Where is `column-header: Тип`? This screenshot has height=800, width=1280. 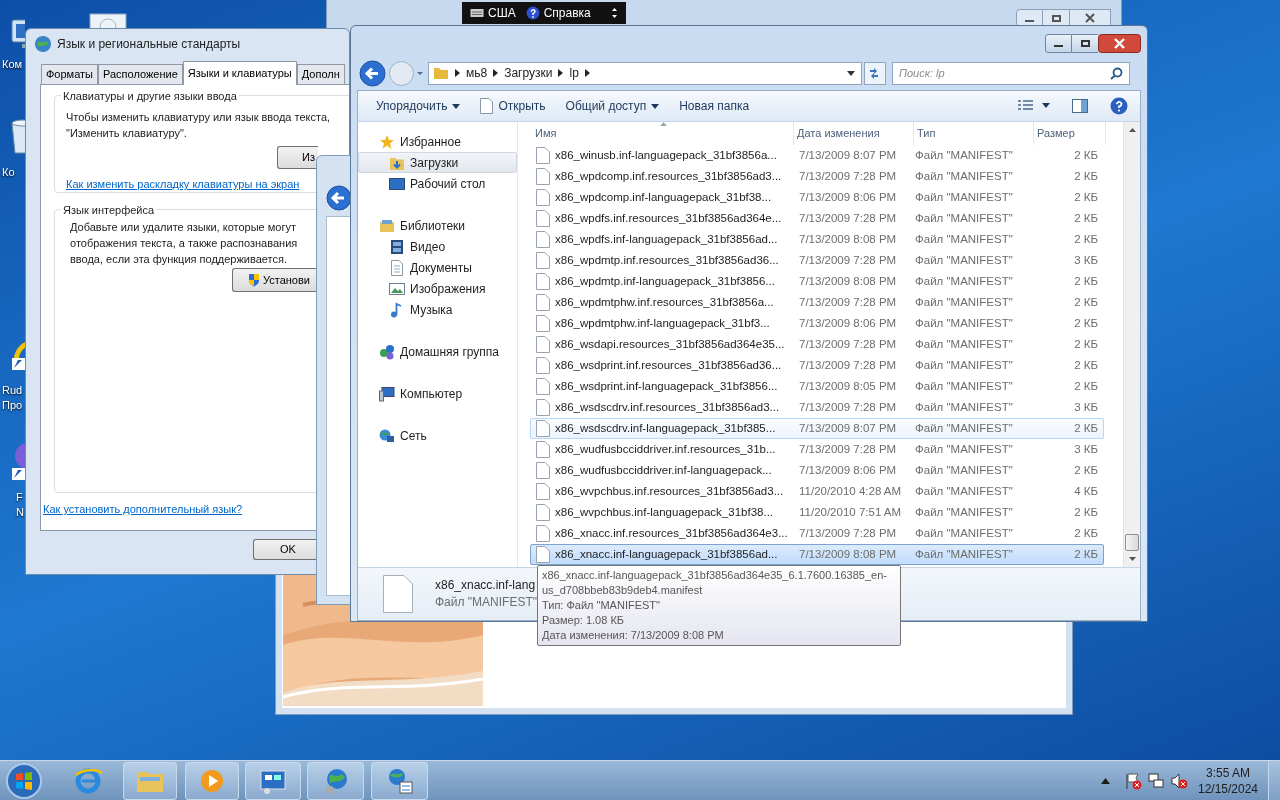 column-header: Тип is located at coordinates (974, 133).